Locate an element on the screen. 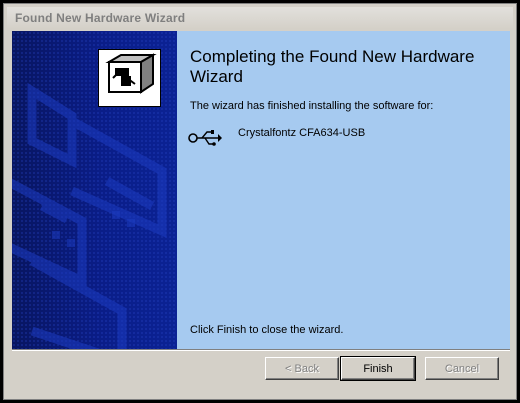 The image size is (520, 403). back-button: < Back is located at coordinates (302, 368).